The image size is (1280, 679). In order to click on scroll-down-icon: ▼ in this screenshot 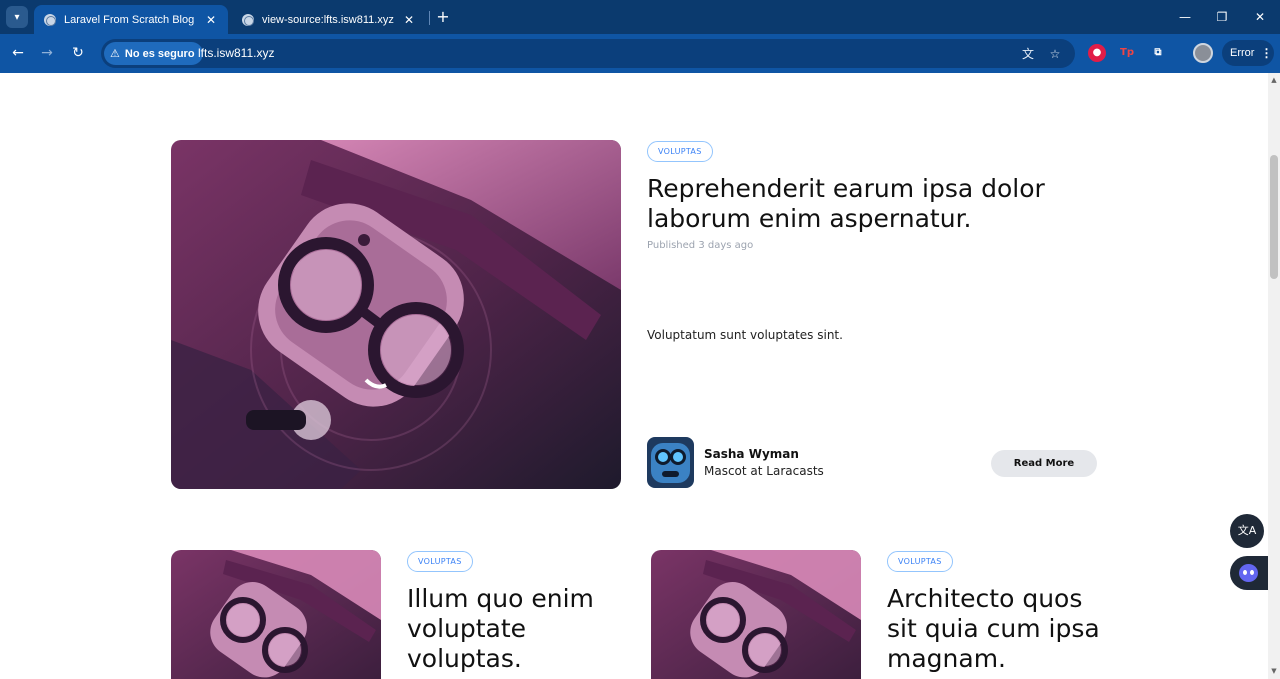, I will do `click(1274, 671)`.